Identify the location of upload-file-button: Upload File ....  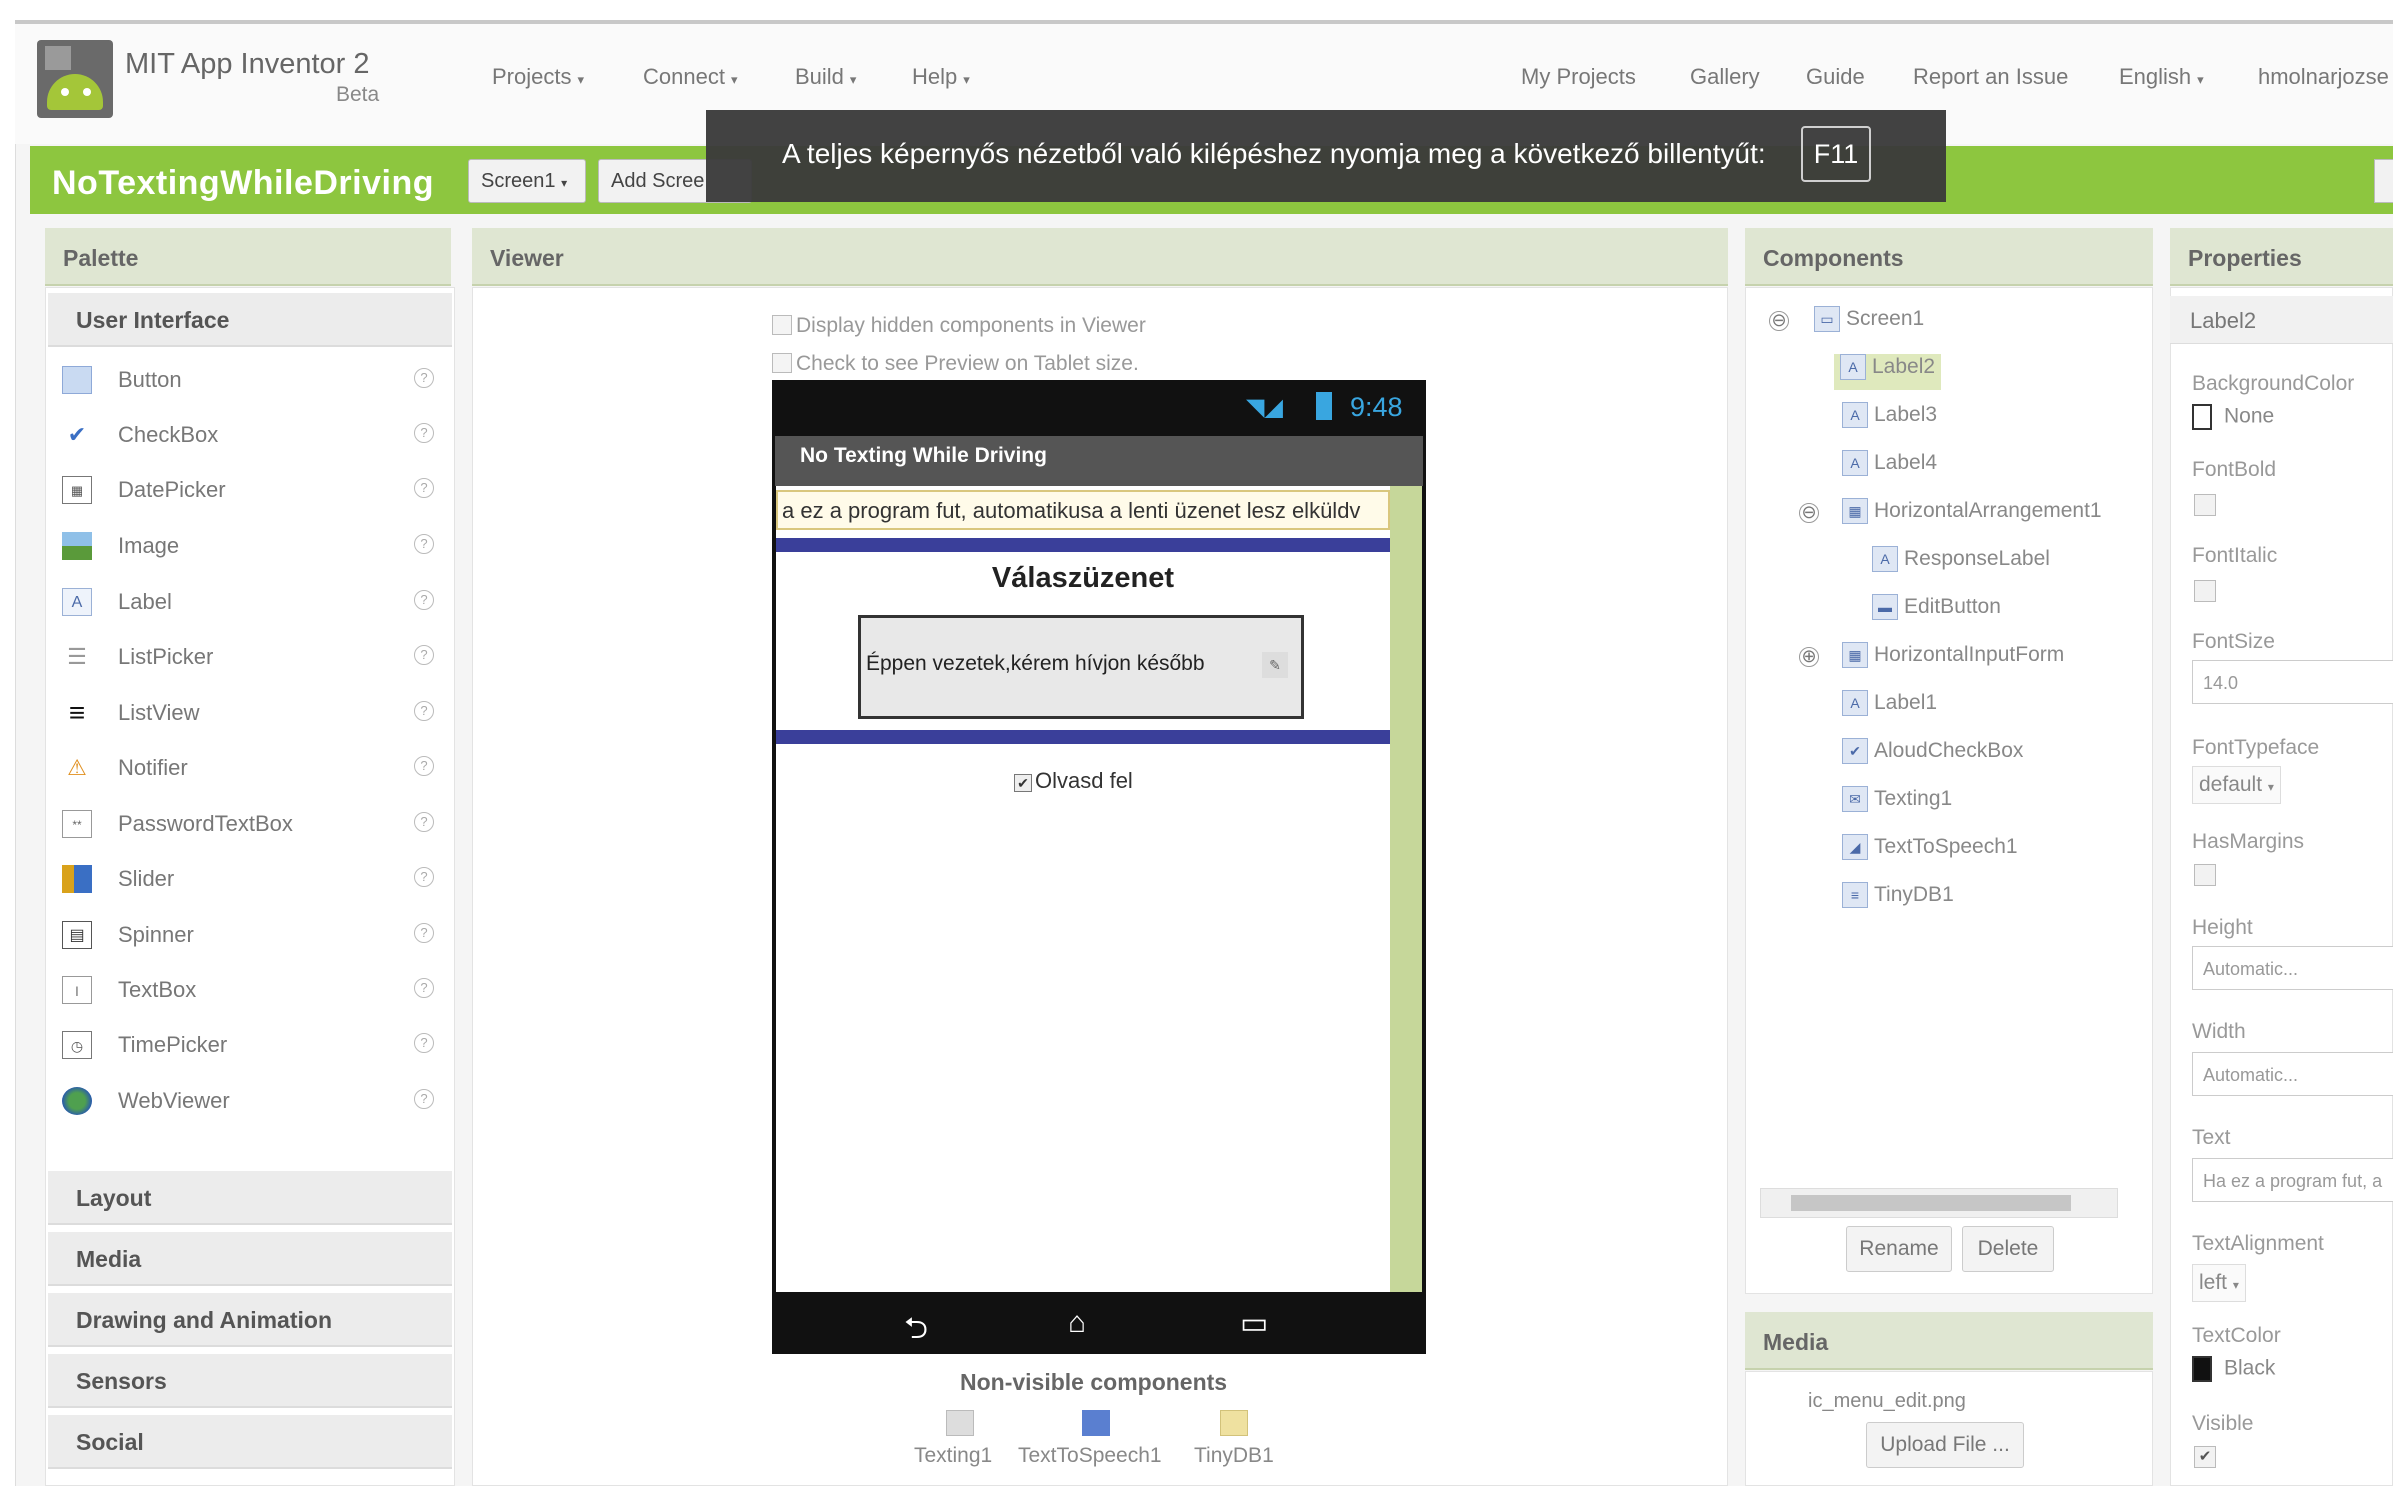
(1945, 1445).